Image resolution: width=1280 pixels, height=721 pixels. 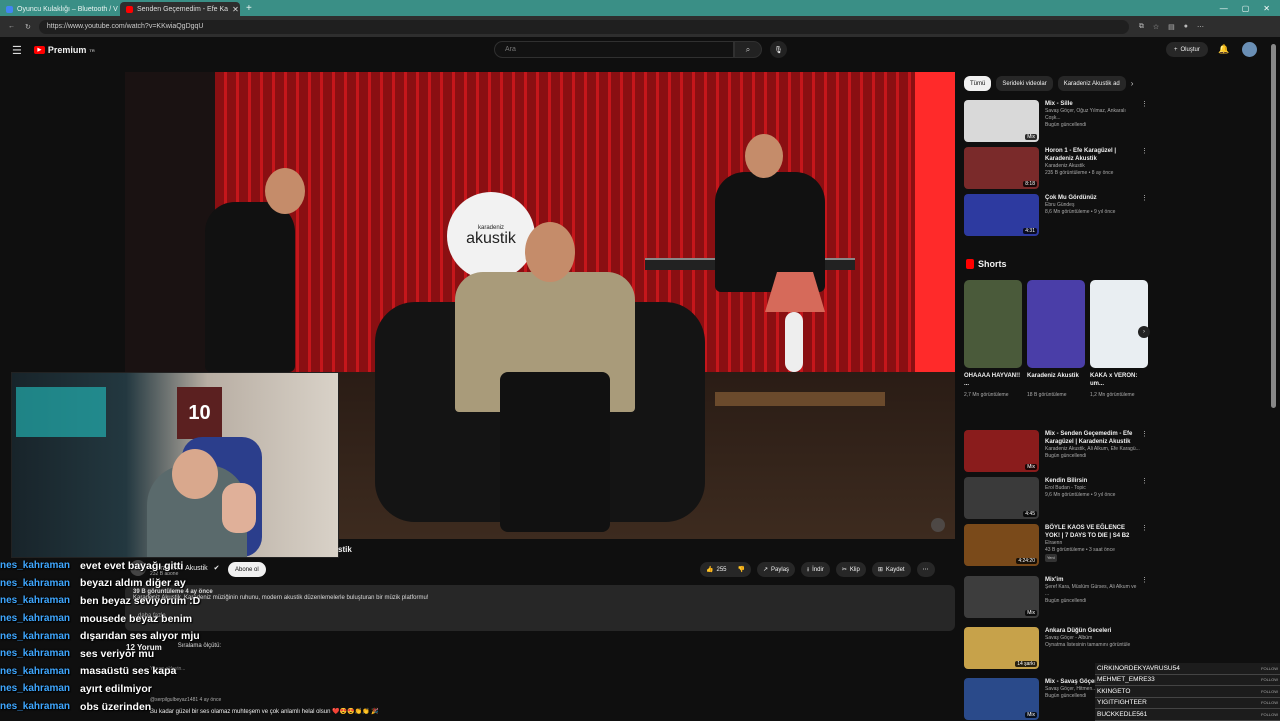 I want to click on profile-icon: ●, so click(x=1186, y=27).